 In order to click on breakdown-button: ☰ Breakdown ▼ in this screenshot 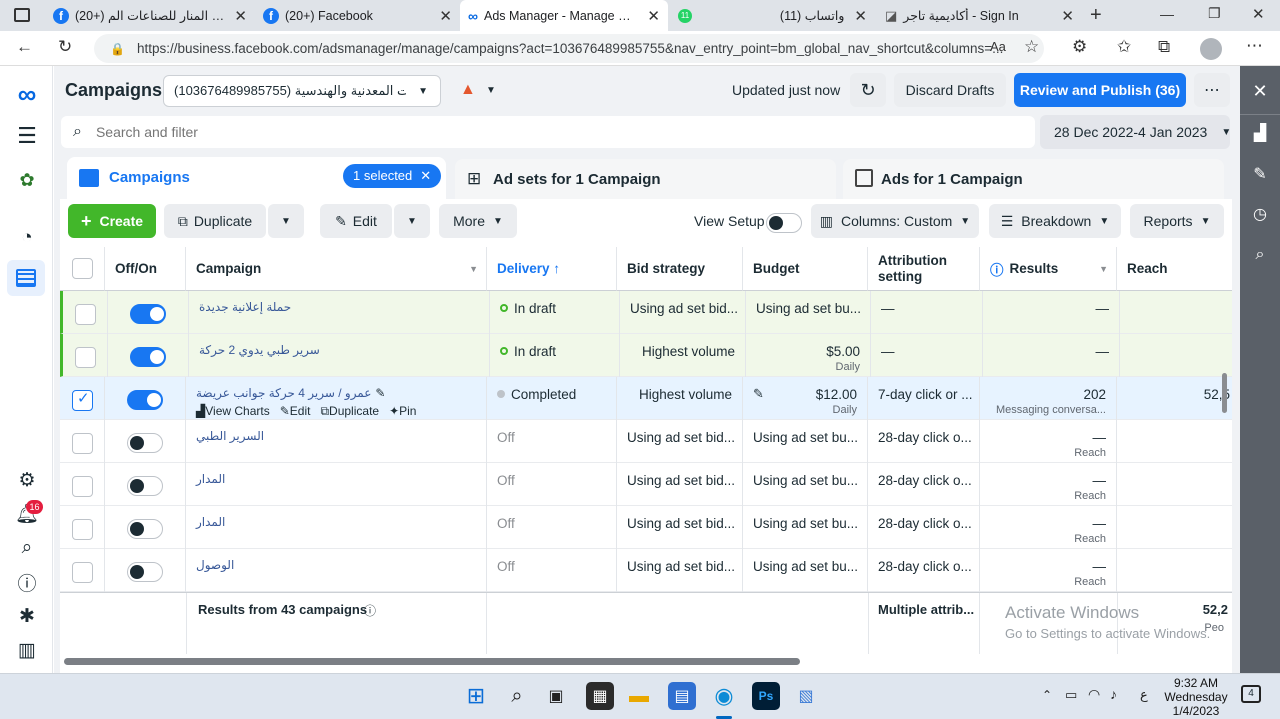, I will do `click(1055, 221)`.